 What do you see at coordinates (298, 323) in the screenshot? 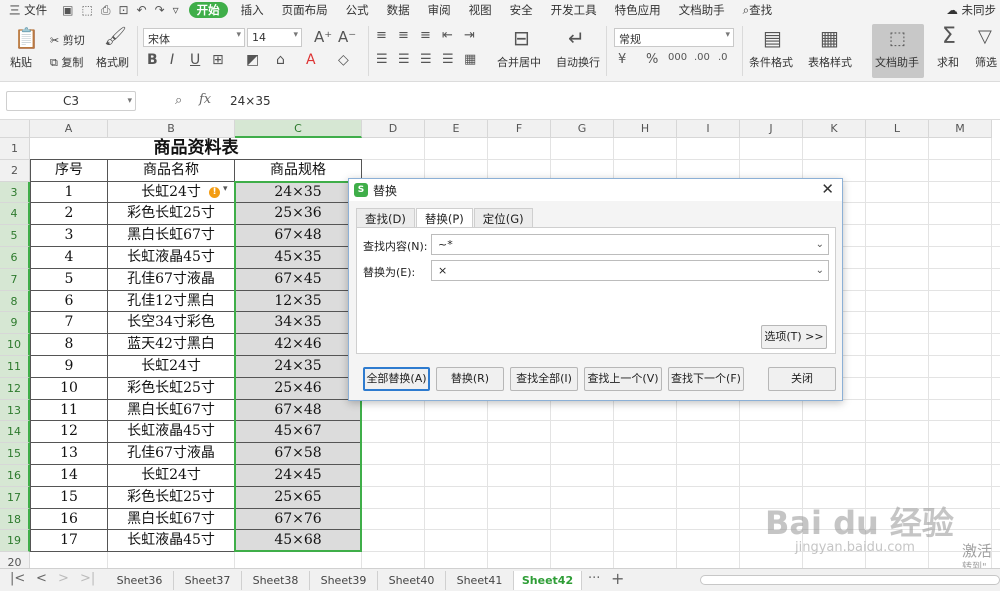
I see `product-spec-cell: 34×35` at bounding box center [298, 323].